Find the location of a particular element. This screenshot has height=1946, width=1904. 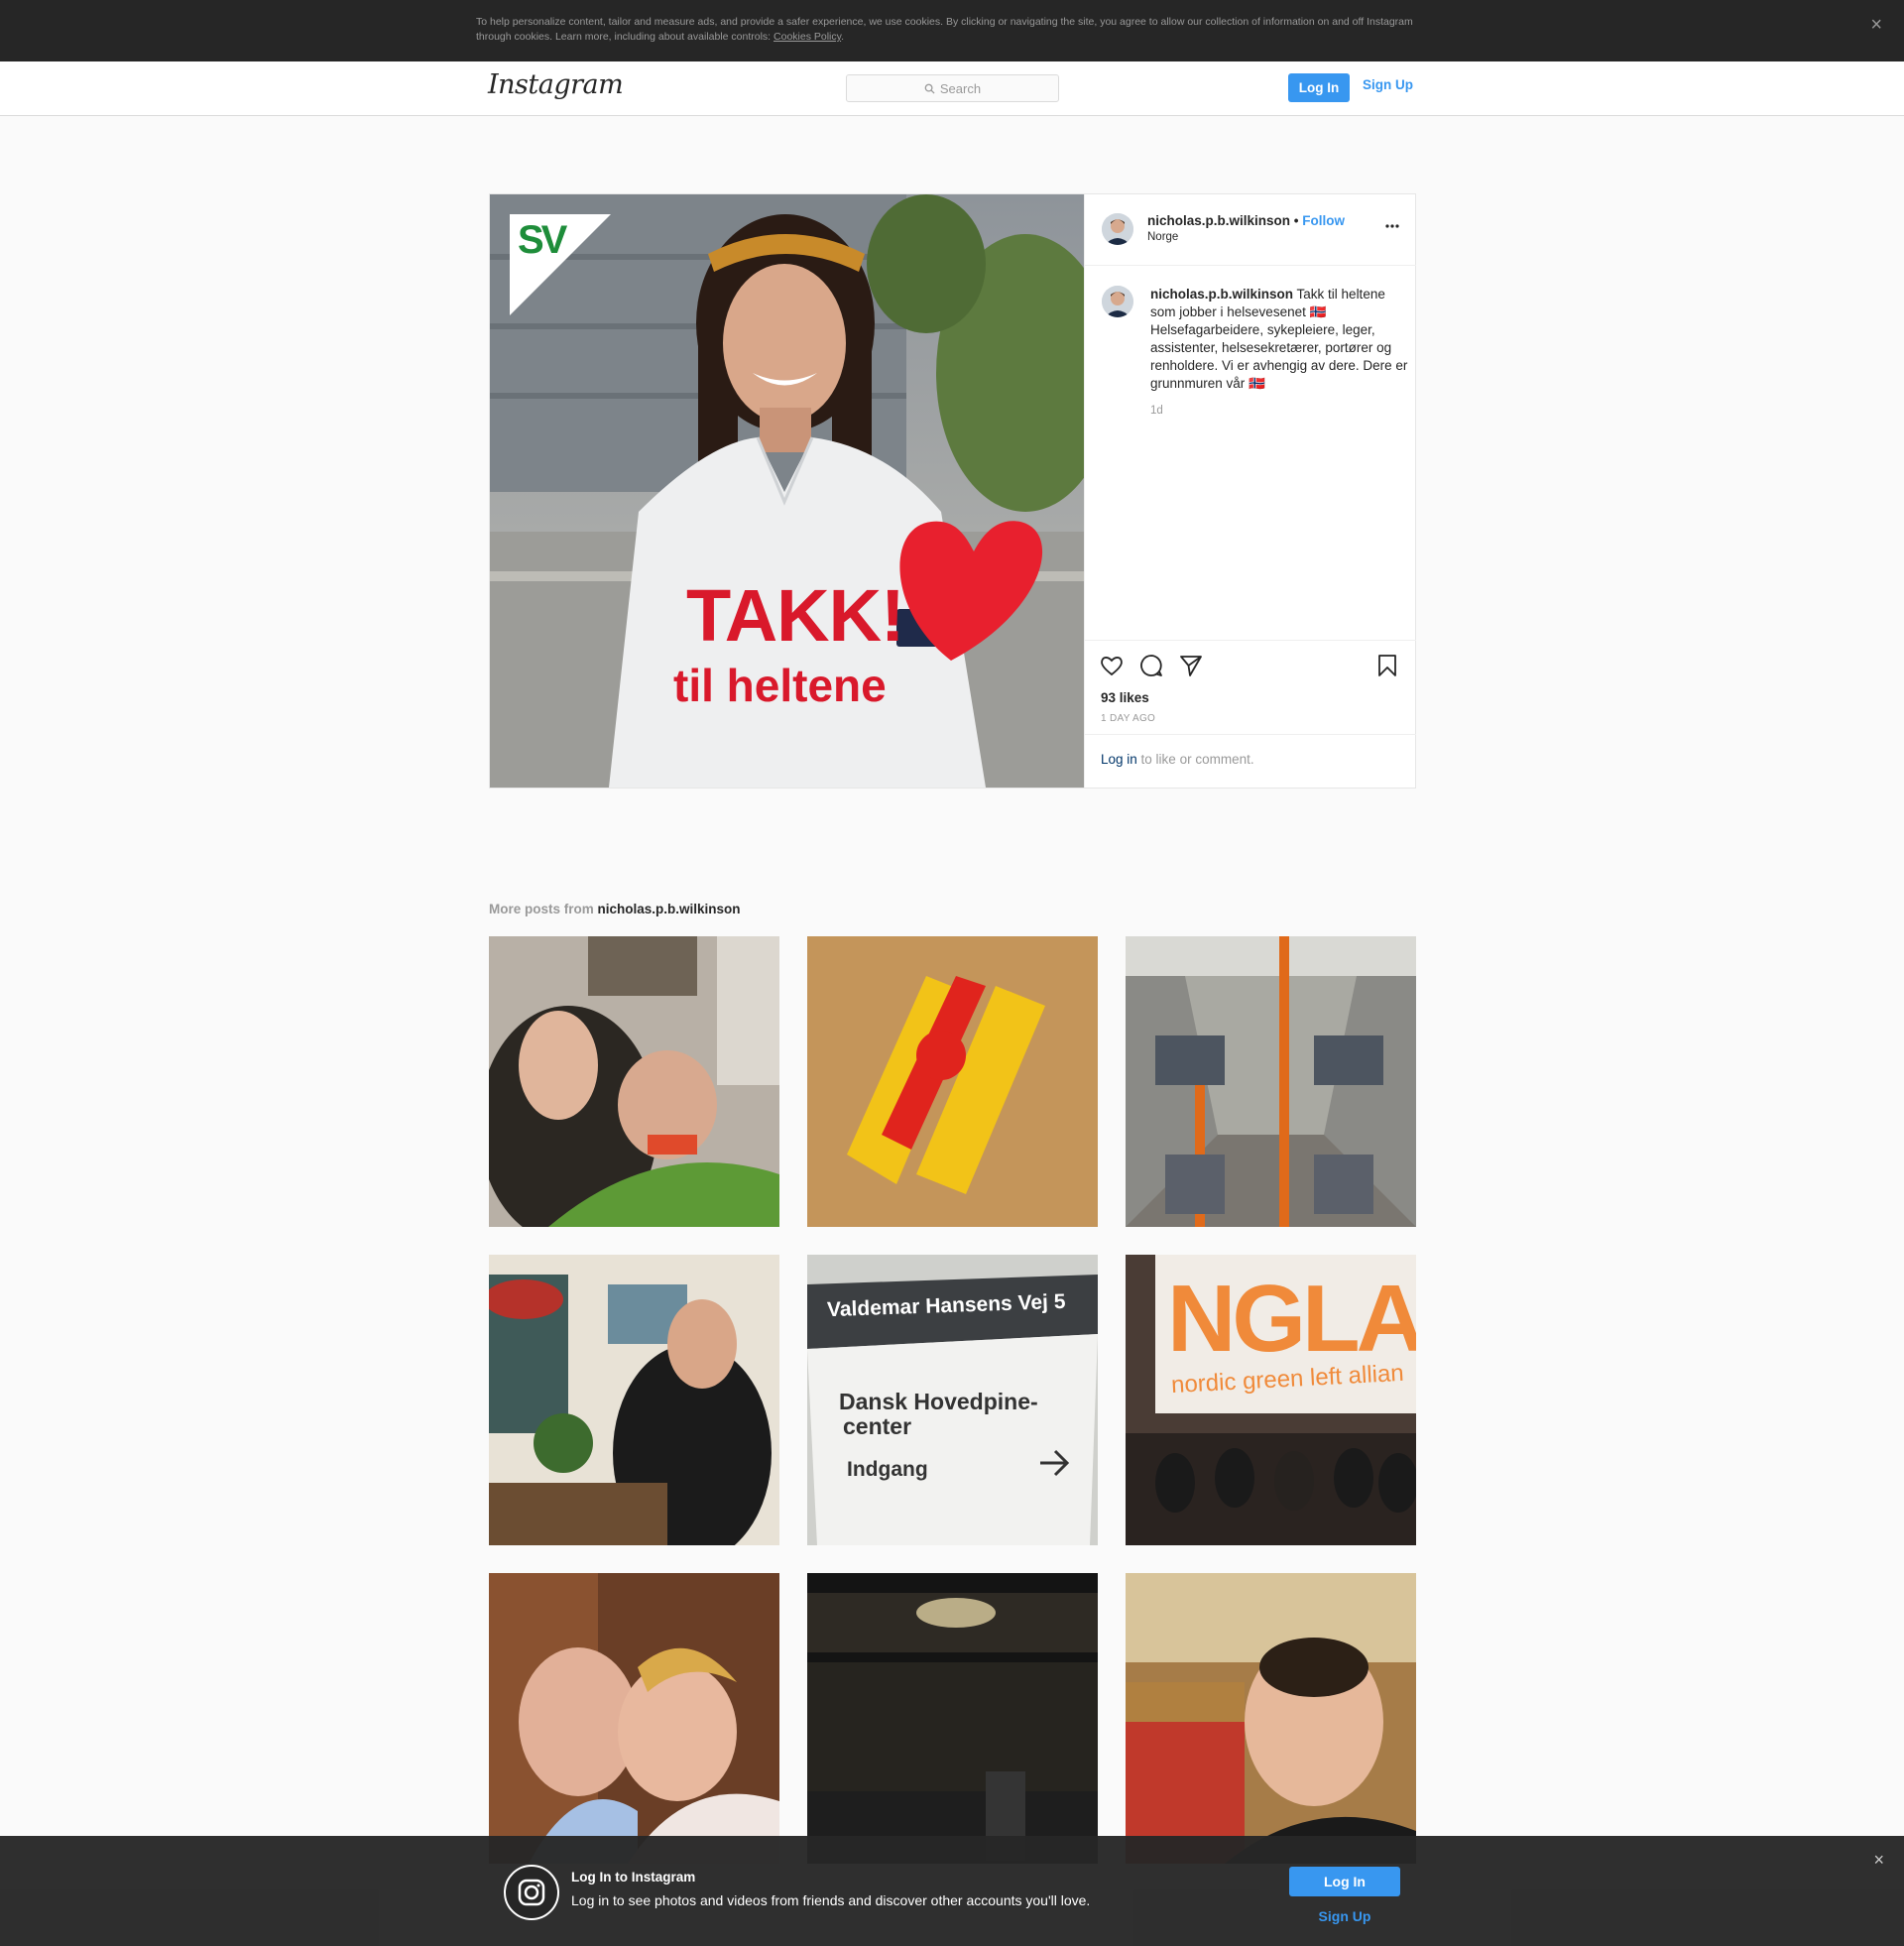

grid-post-6: NGLA nordic green left allian is located at coordinates (1271, 1400).